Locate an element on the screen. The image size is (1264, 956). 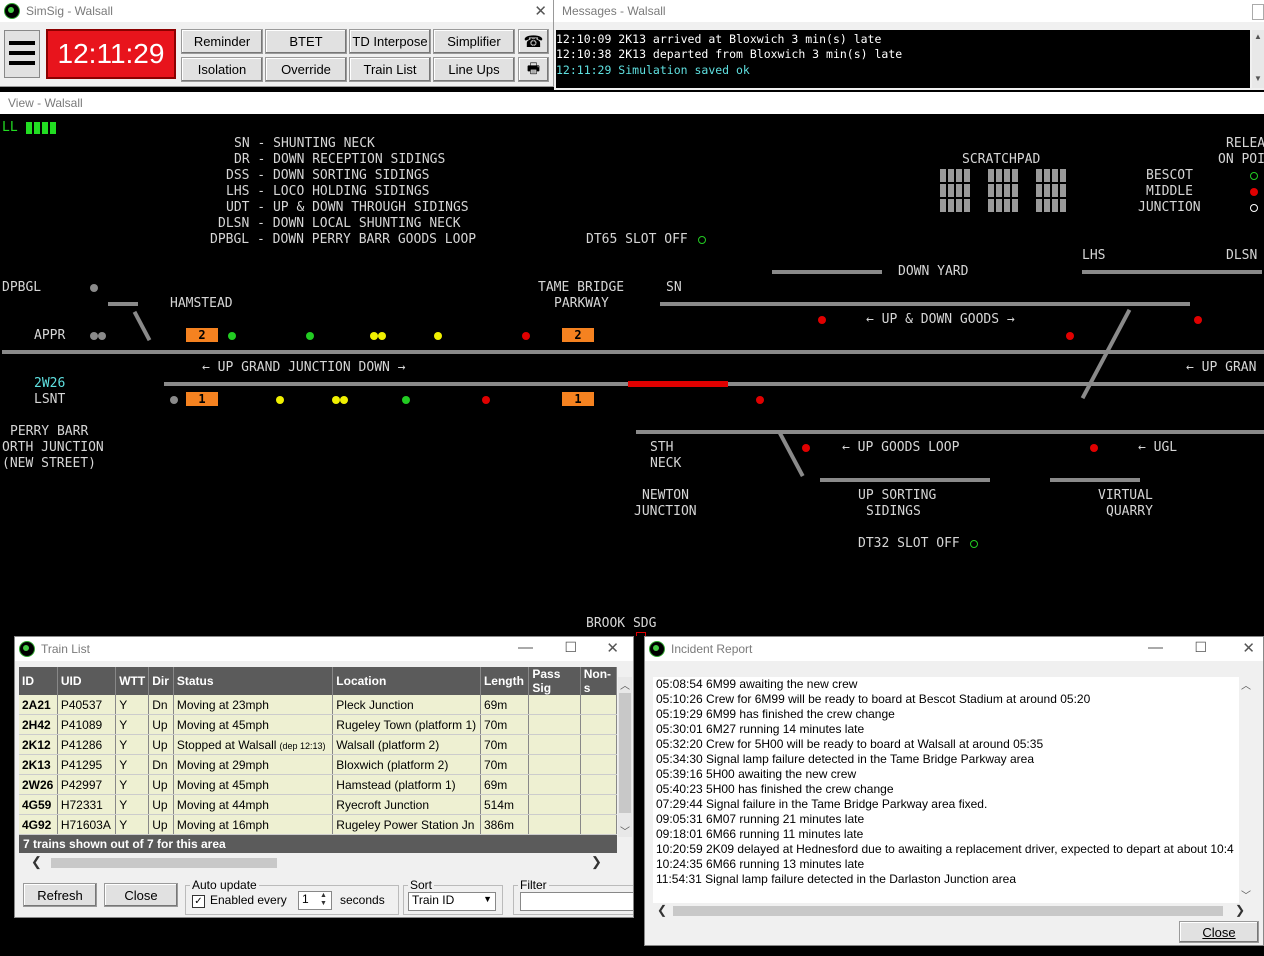
track-up-sorting-sidings is located at coordinates (905, 480).